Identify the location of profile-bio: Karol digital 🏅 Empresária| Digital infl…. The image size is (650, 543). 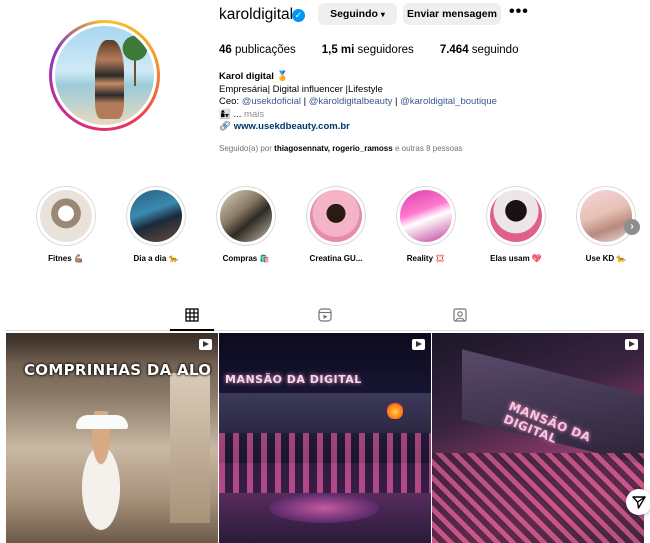
(358, 102).